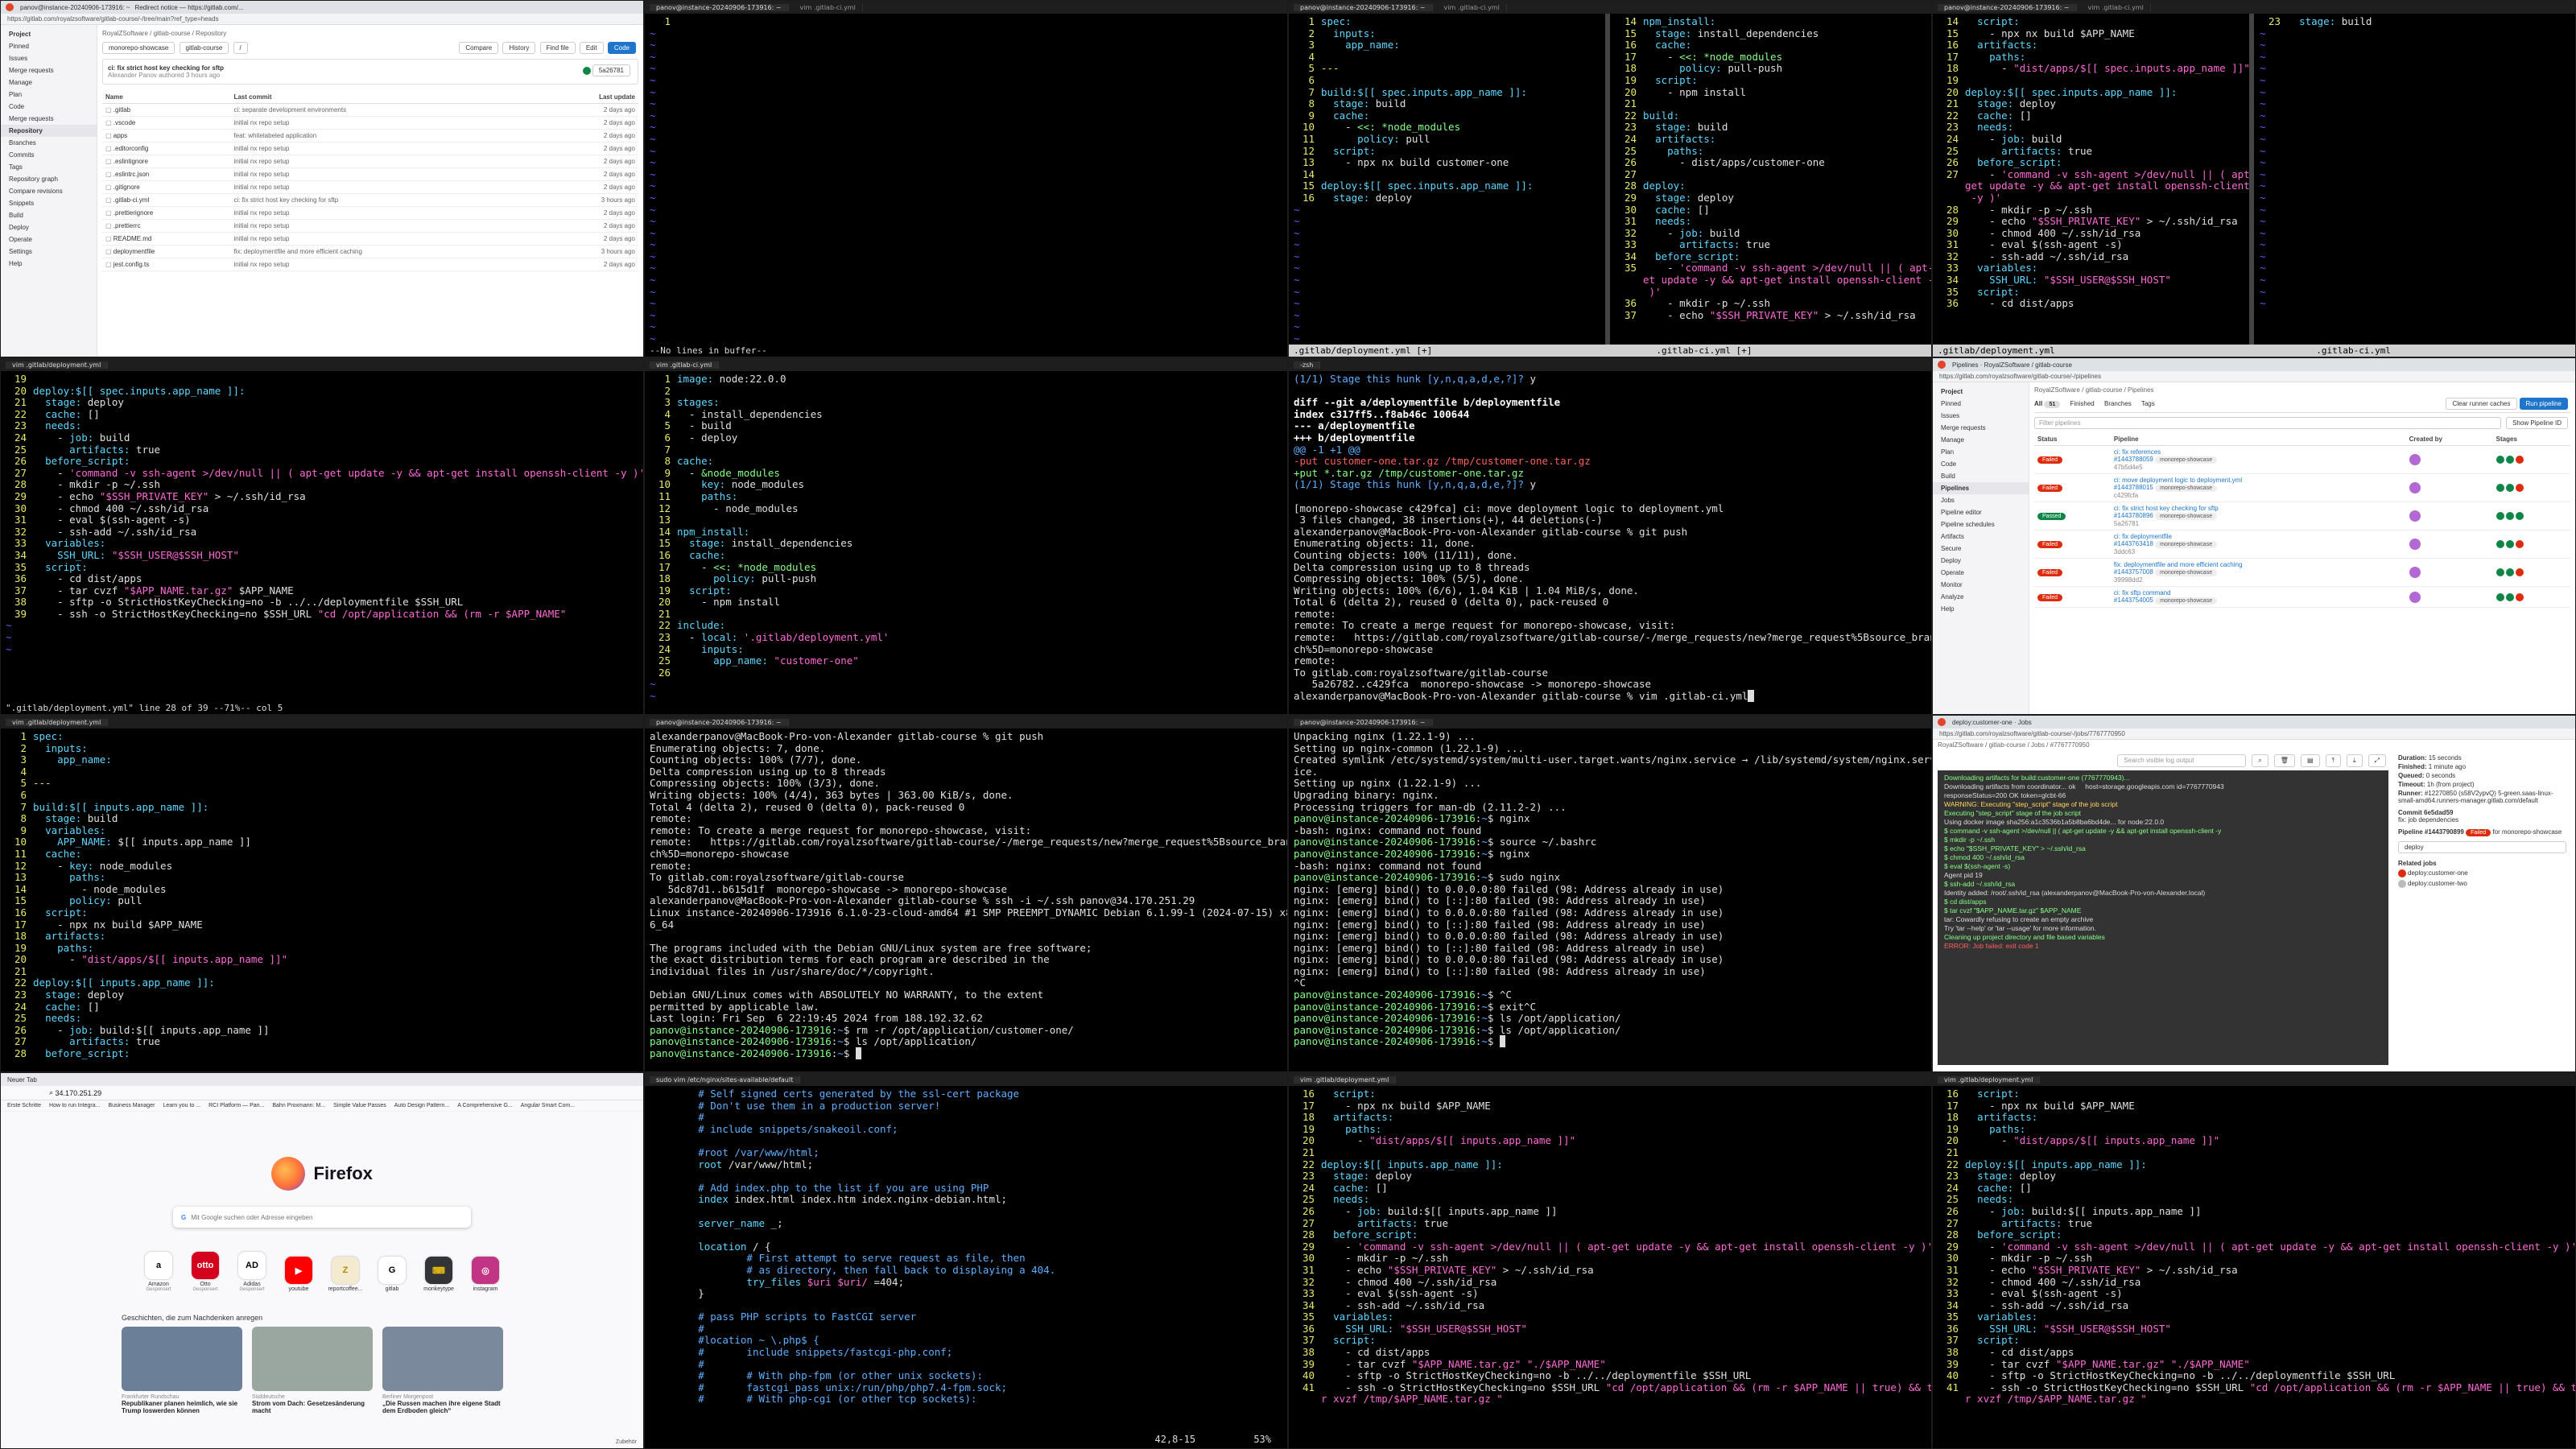 The height and width of the screenshot is (1449, 2576). Describe the element at coordinates (166, 123) in the screenshot. I see `file-name: ▢ .vscode` at that location.